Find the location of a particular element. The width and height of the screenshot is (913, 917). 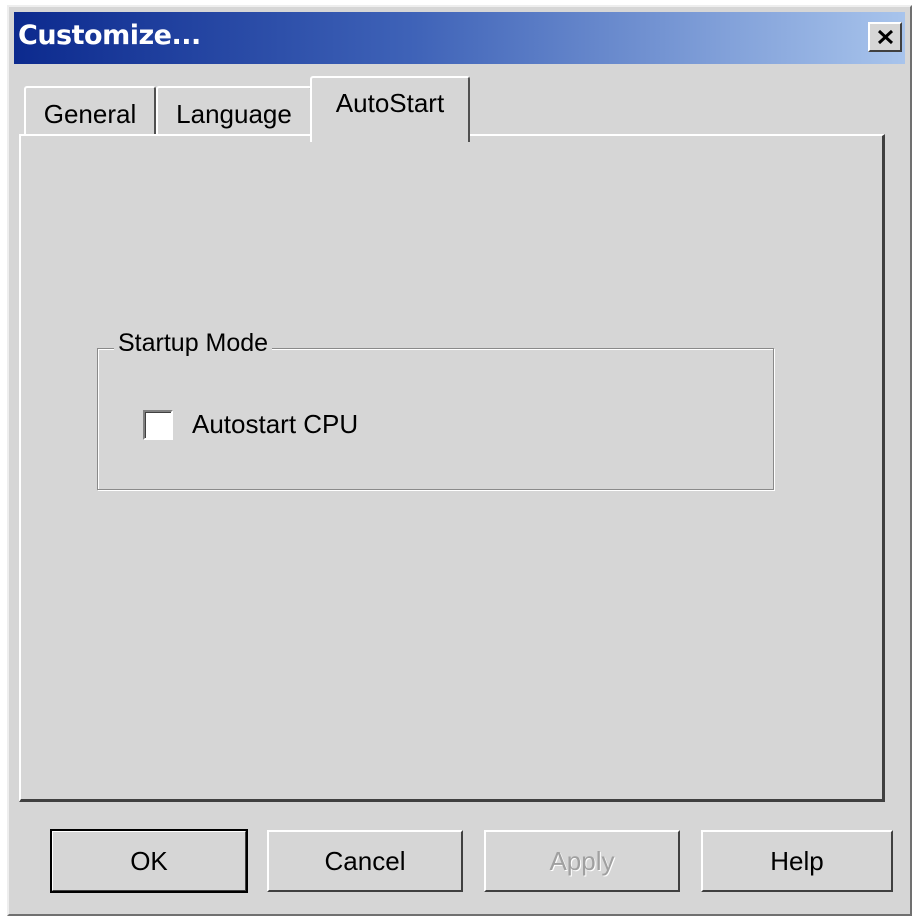

tab-language: Language is located at coordinates (234, 113).